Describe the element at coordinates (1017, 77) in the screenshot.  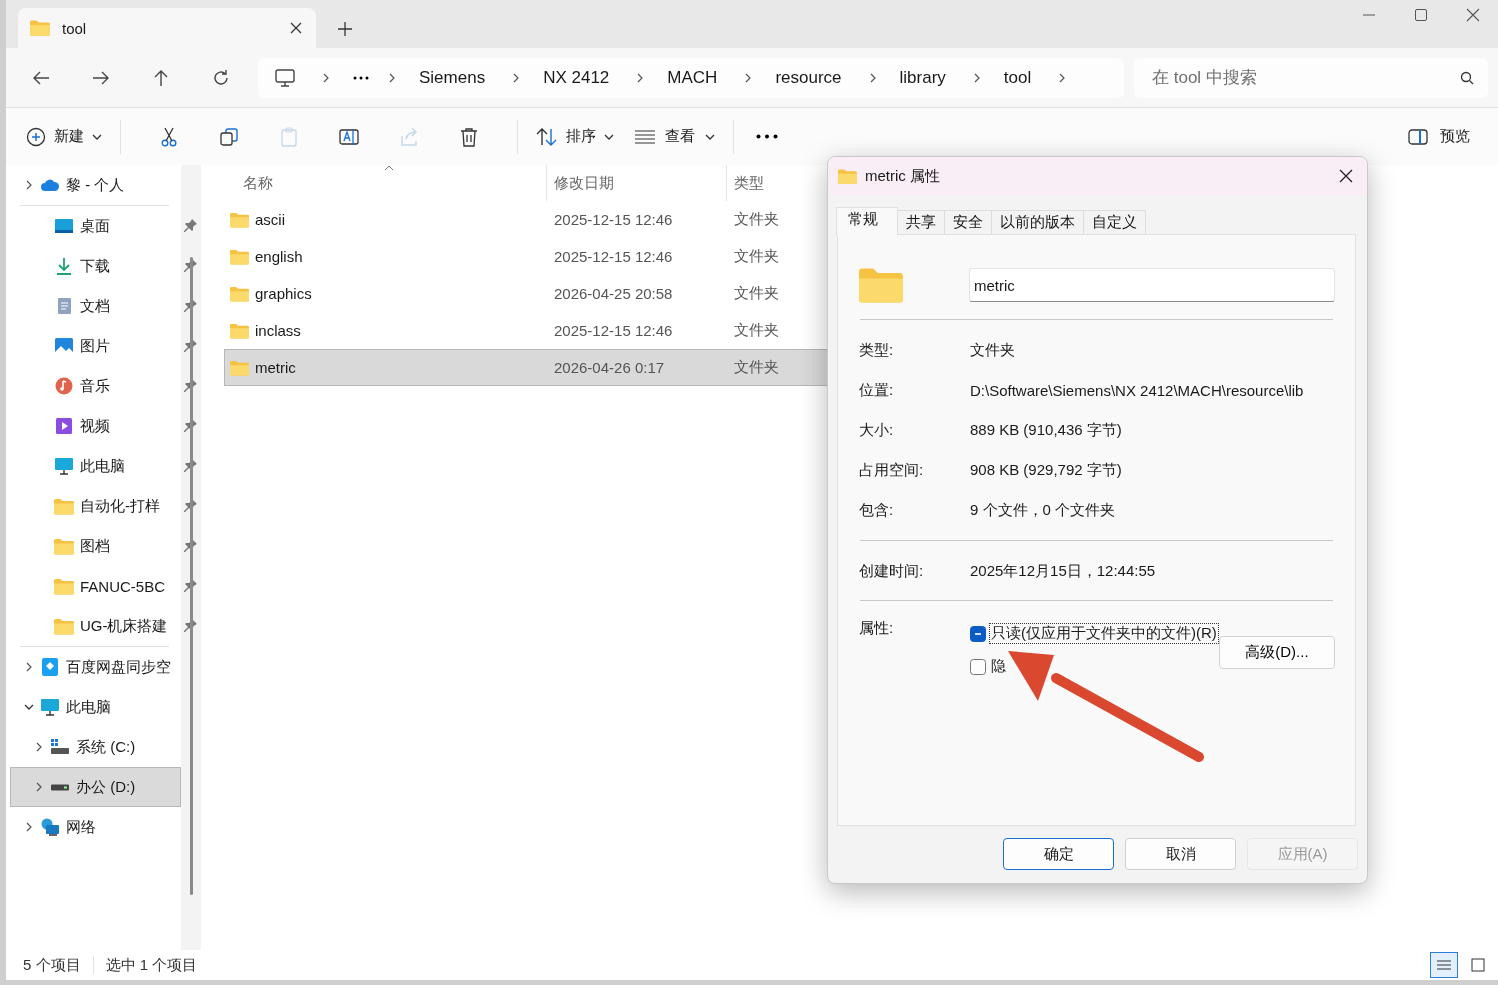
I see `breadcrumb-item: tool` at that location.